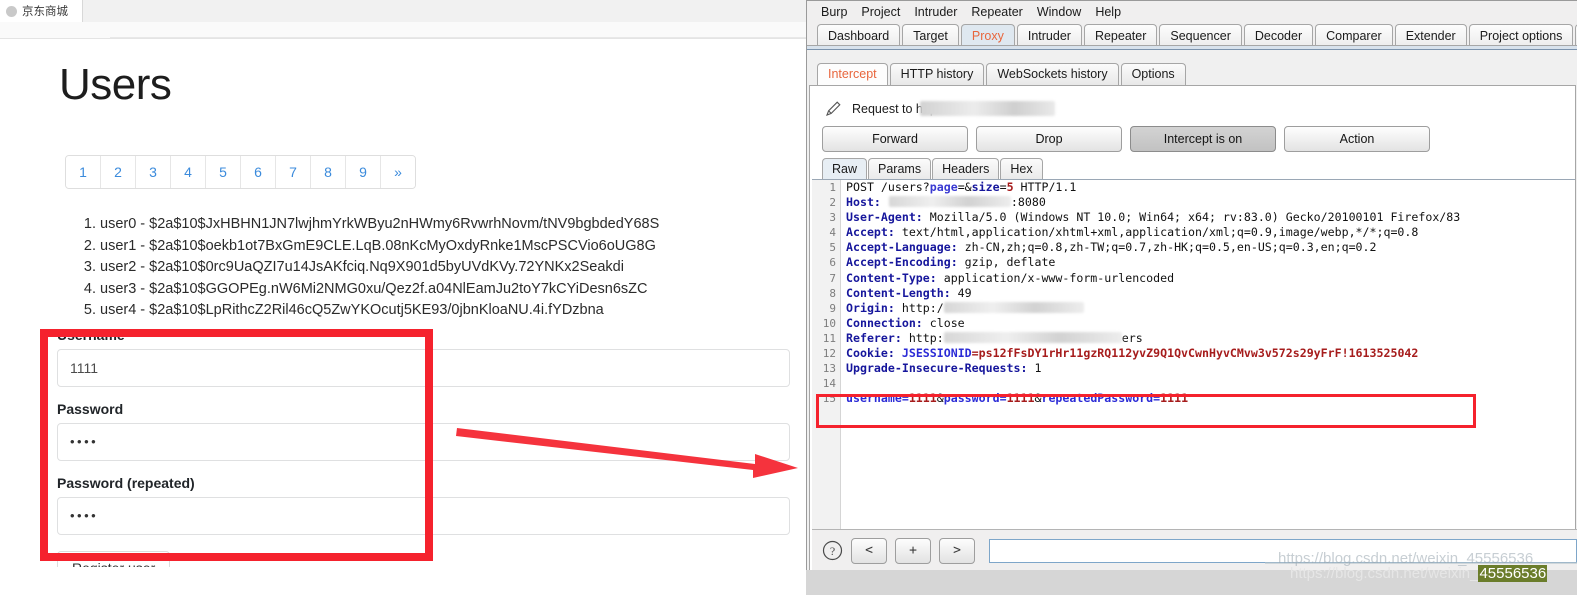  What do you see at coordinates (1208, 202) in the screenshot?
I see `header-host: Host::8080` at bounding box center [1208, 202].